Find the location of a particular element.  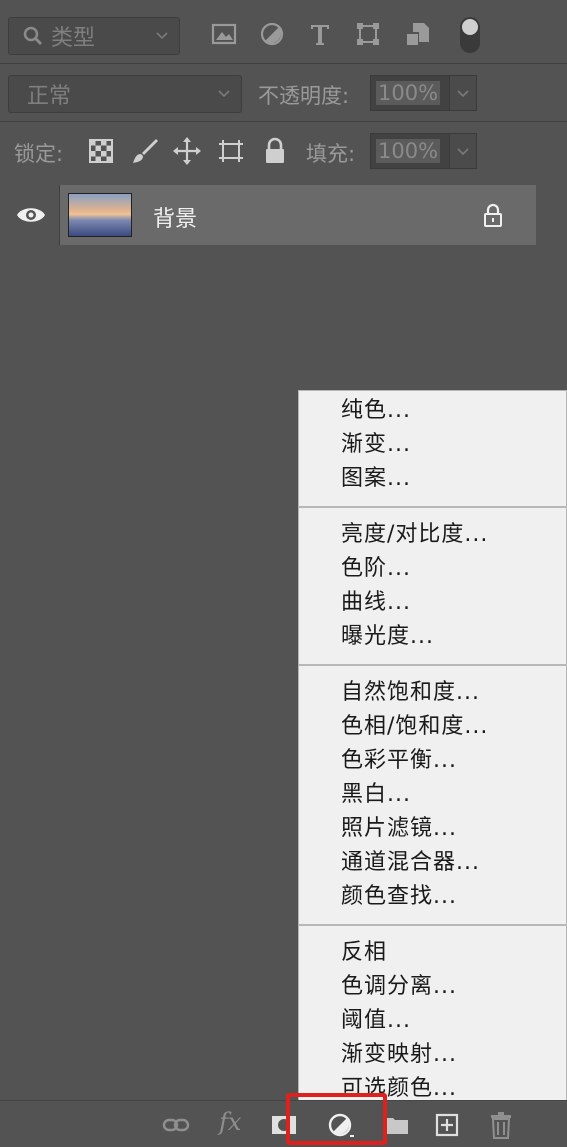

blend-mode-dropdown: 正常 is located at coordinates (125, 94).